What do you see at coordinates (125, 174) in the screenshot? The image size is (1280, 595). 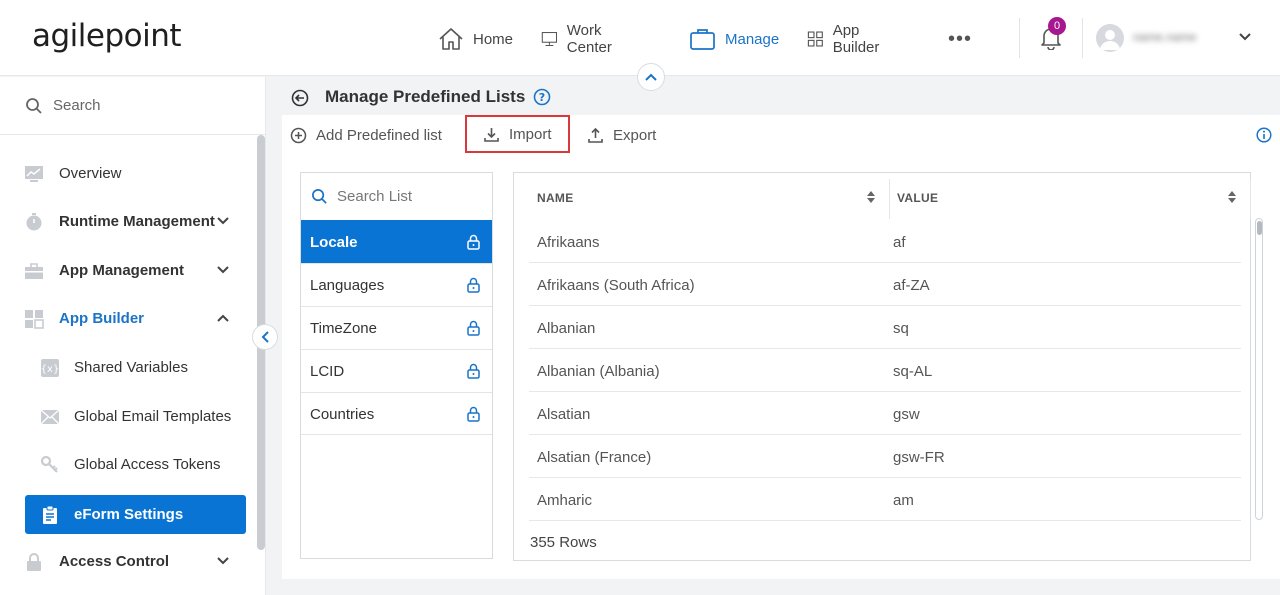 I see `sidebar-item-overview: Overview` at bounding box center [125, 174].